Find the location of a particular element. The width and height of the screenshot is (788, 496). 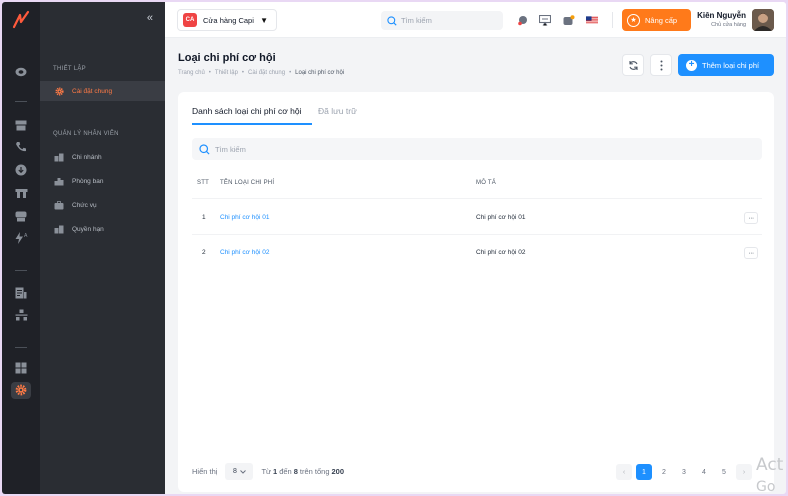

add-button-label: Thêm loại chi phí is located at coordinates (731, 65).